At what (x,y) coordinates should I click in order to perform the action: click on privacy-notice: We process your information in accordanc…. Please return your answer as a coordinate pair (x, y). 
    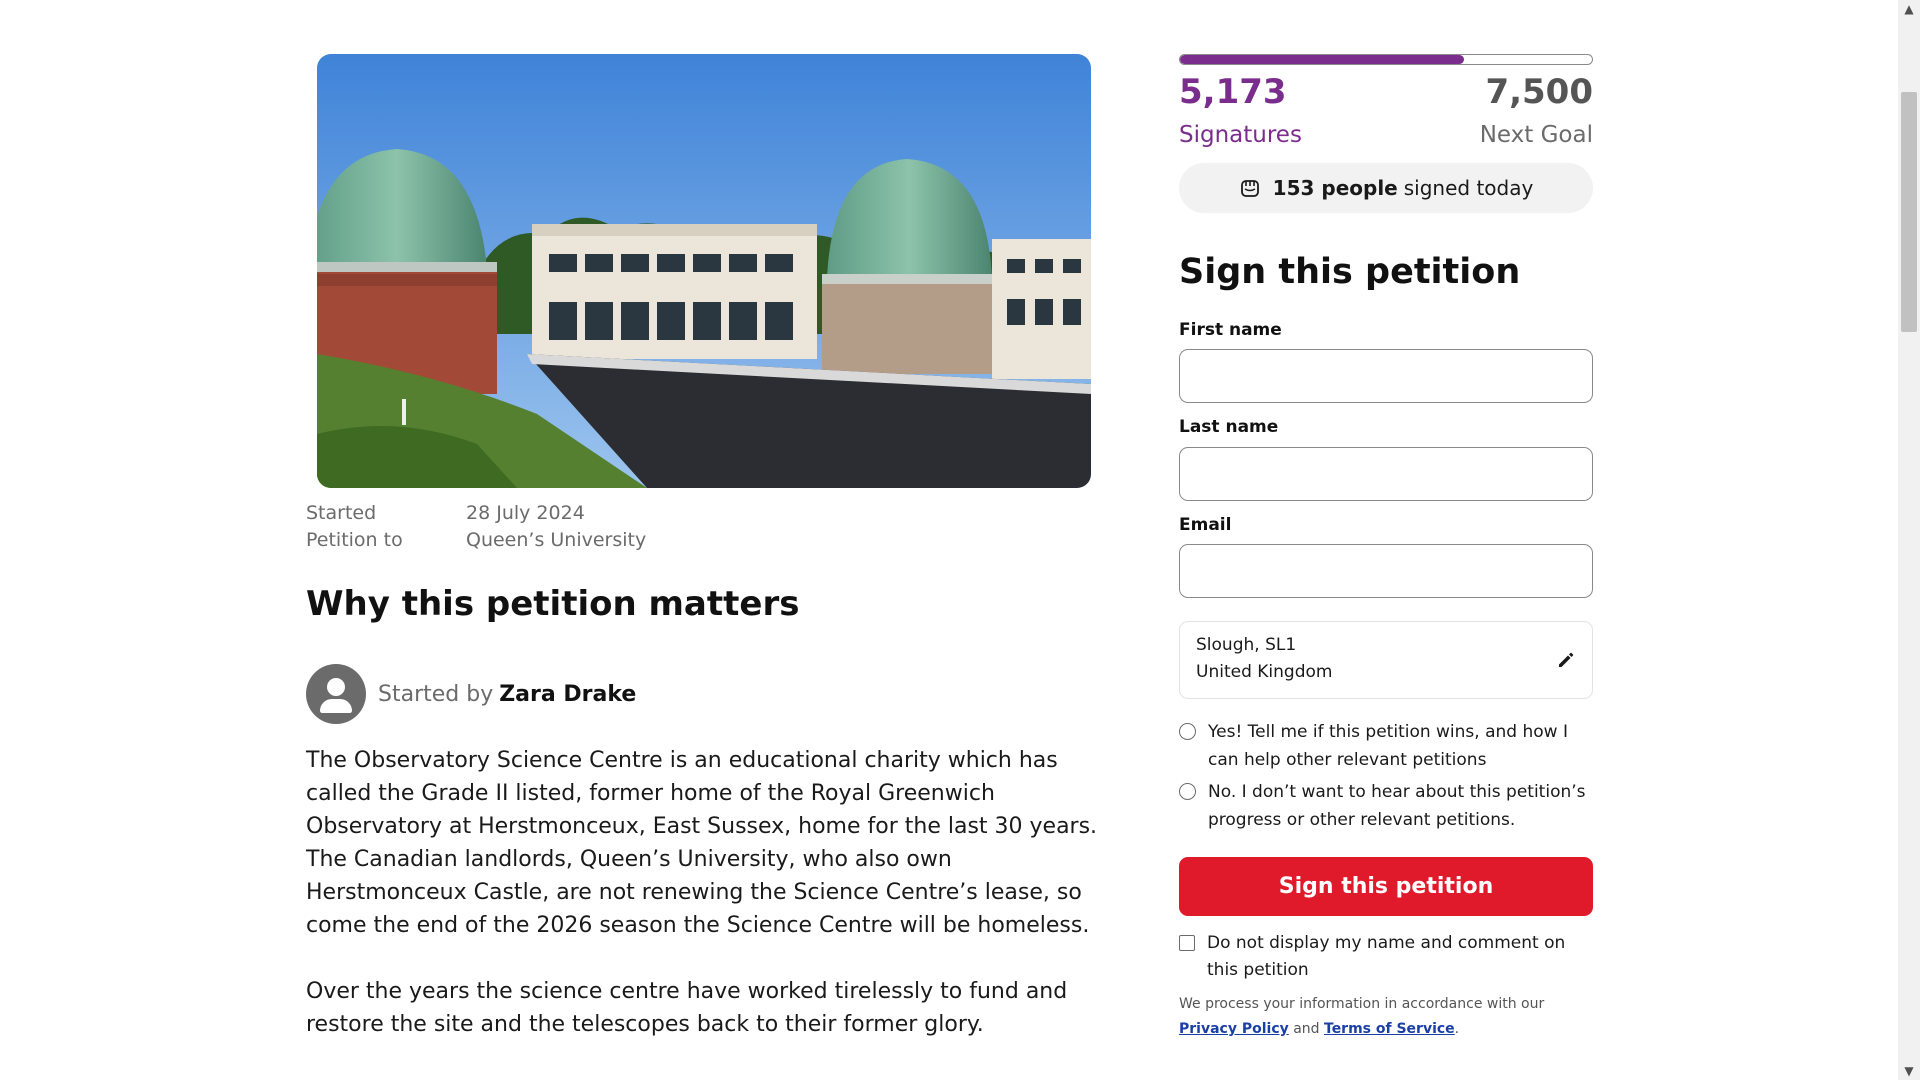
    Looking at the image, I should click on (1389, 1017).